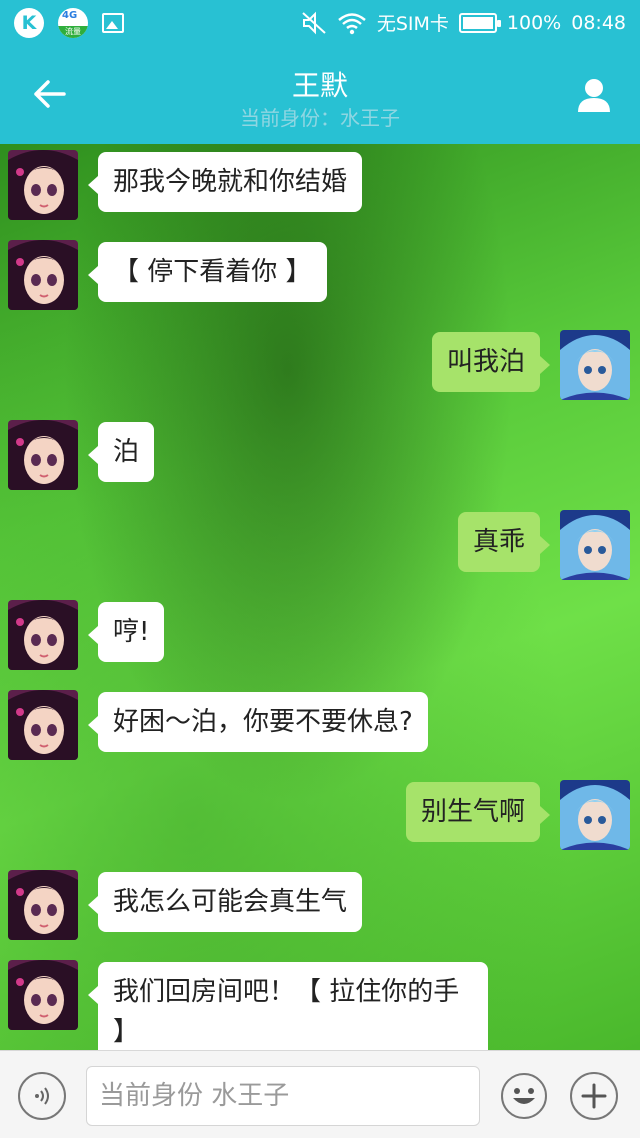 Image resolution: width=640 pixels, height=1138 pixels. I want to click on battery-percent: 100%, so click(534, 22).